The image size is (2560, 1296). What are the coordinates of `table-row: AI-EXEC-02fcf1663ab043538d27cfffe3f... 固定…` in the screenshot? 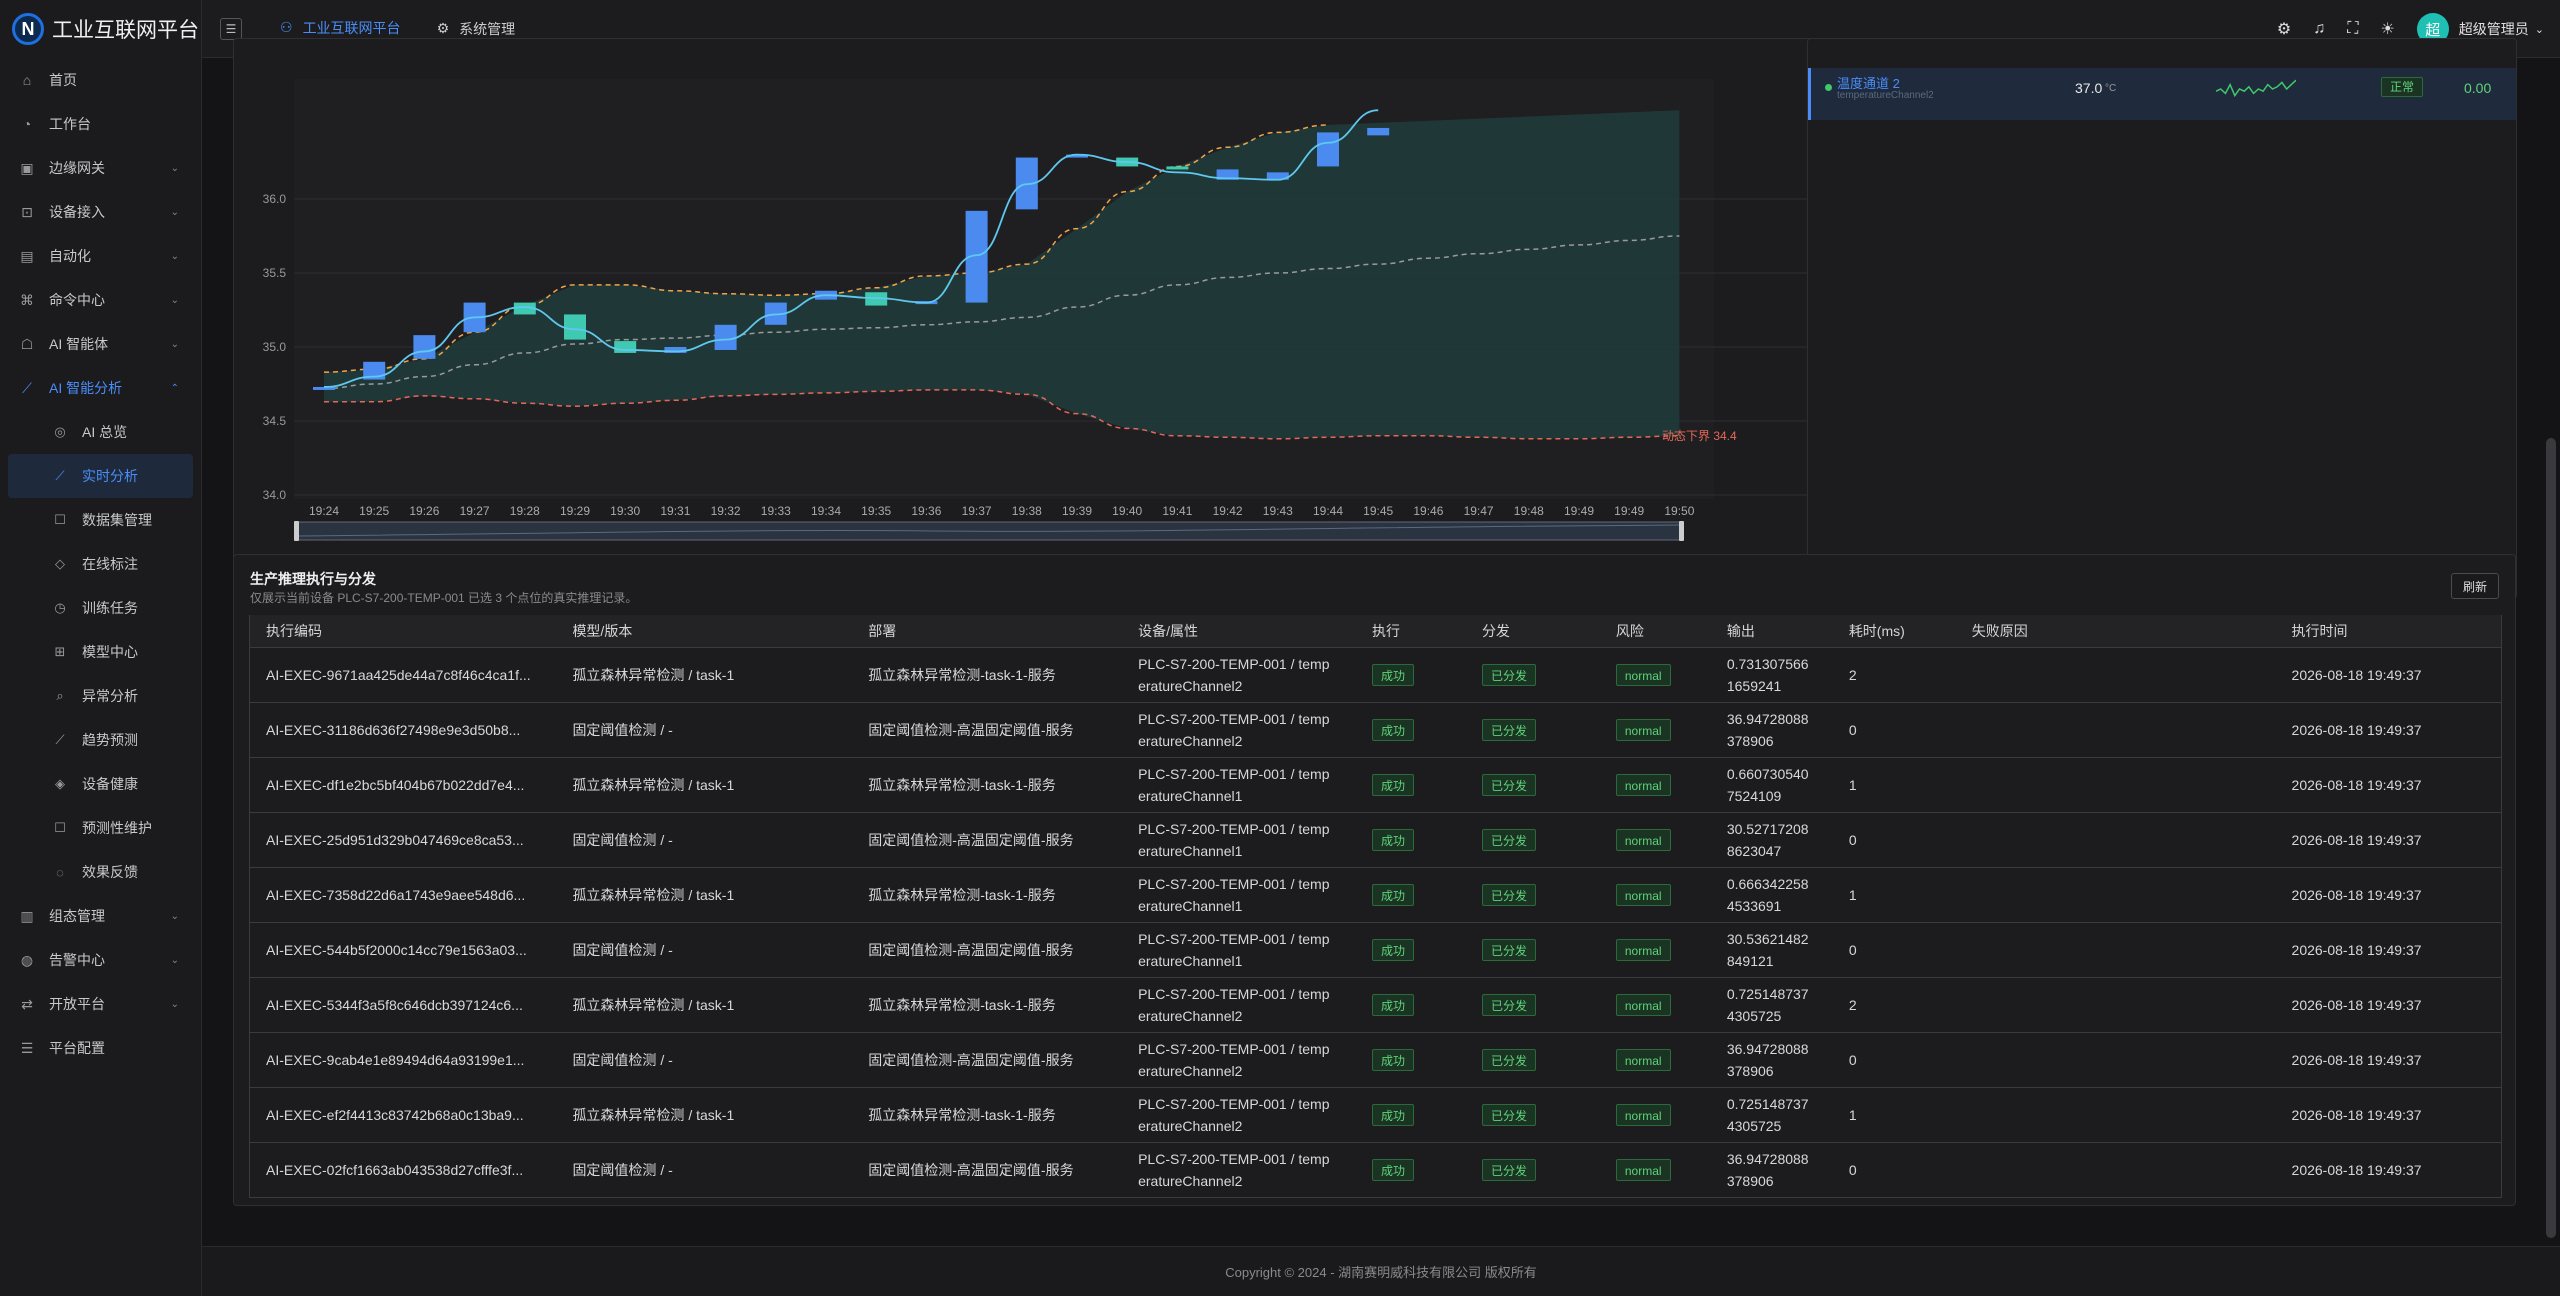 It's located at (1375, 1170).